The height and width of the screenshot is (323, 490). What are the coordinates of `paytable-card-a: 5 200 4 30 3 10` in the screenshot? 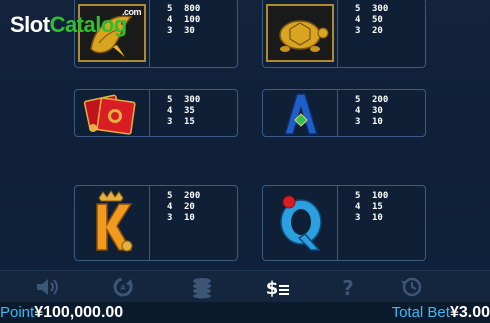 It's located at (344, 113).